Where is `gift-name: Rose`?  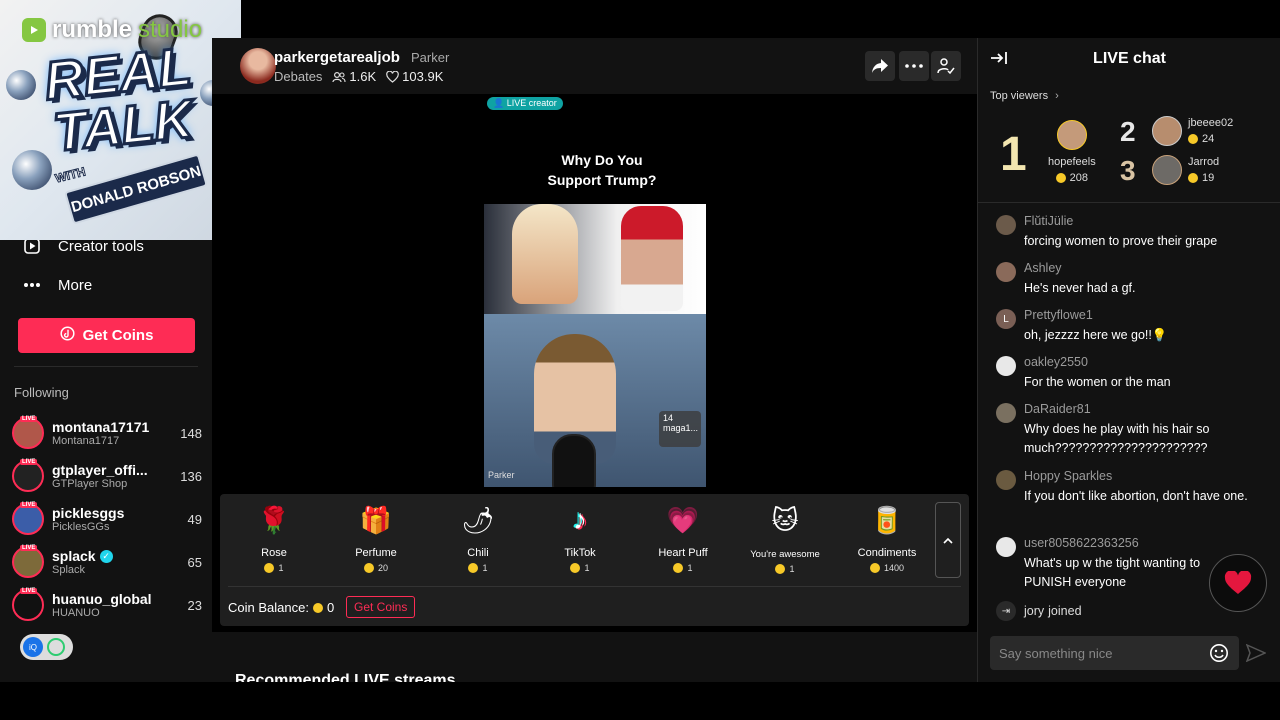 gift-name: Rose is located at coordinates (274, 553).